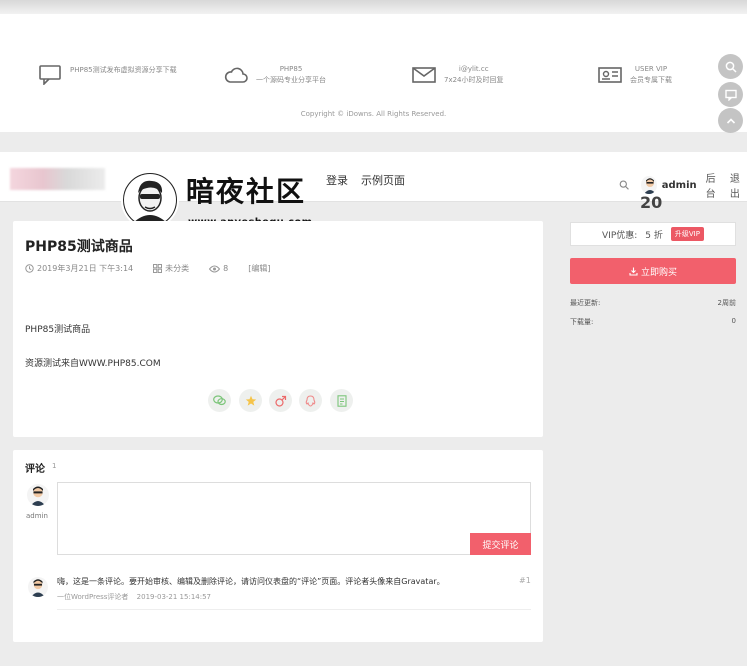 The image size is (747, 666). I want to click on chat-icon, so click(50, 75).